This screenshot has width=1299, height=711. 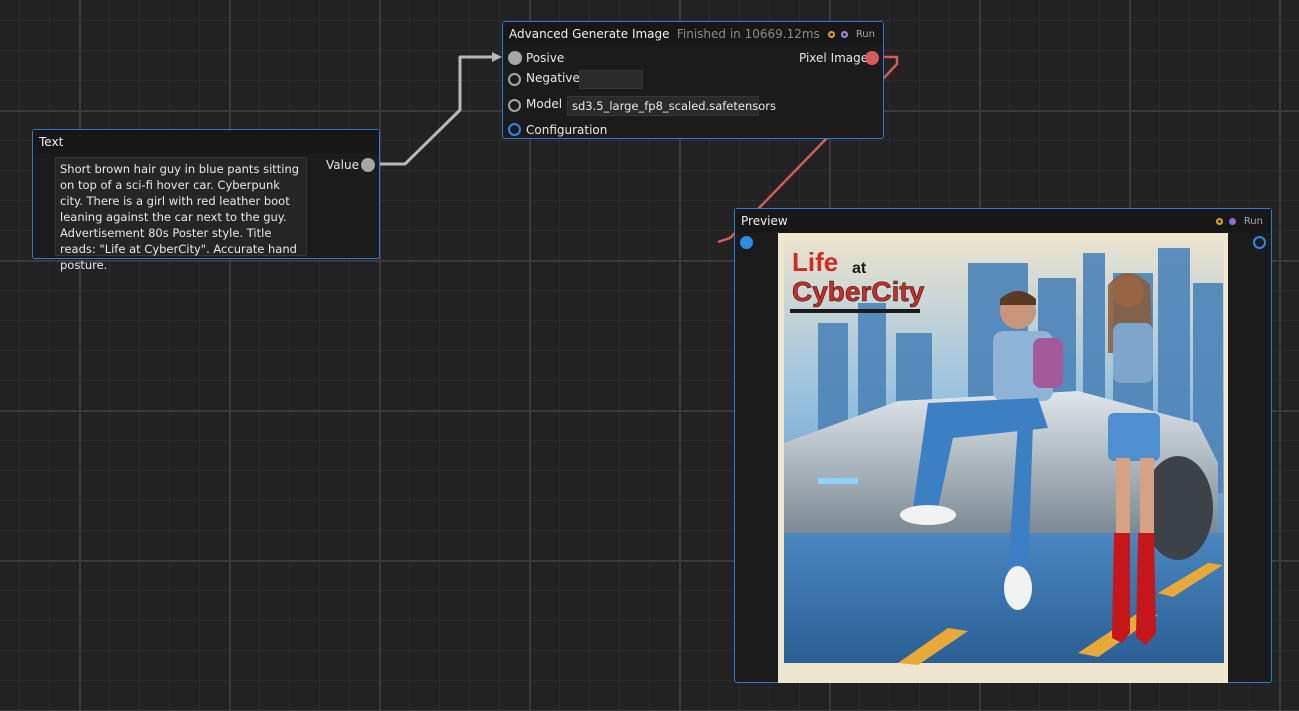 I want to click on preview-node-title: Preview, so click(x=764, y=221).